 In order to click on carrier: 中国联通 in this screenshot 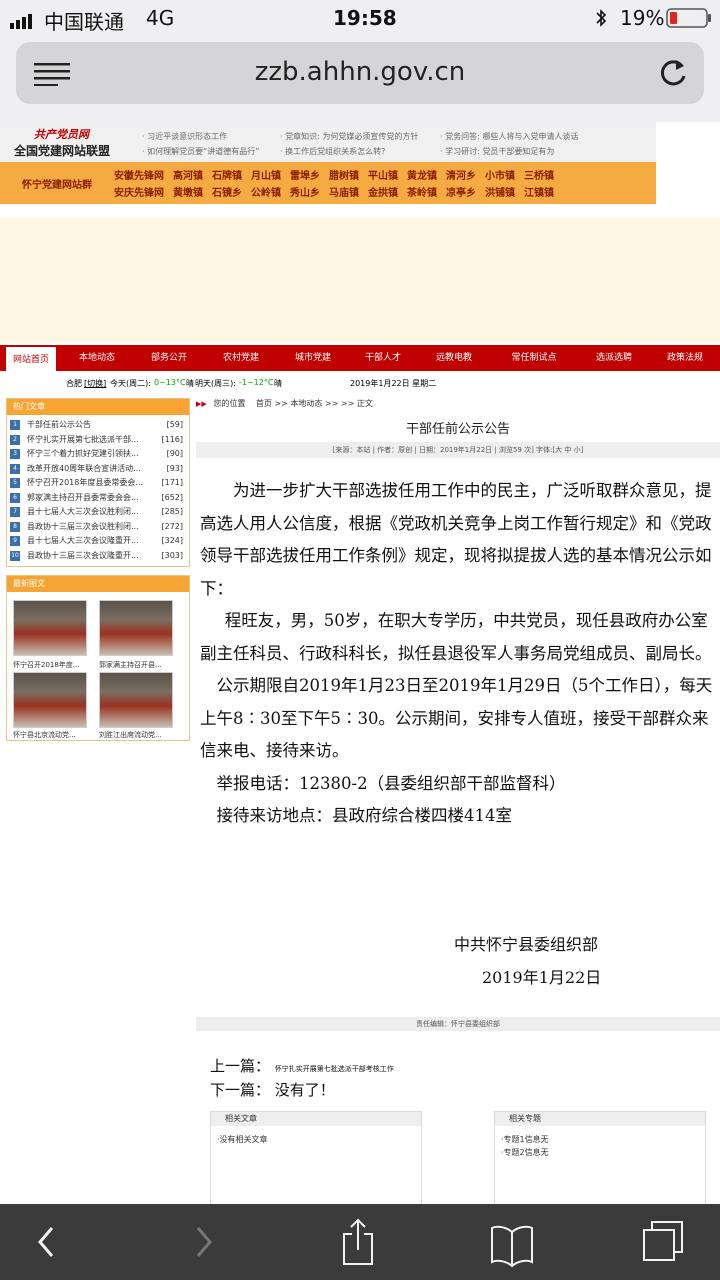, I will do `click(84, 22)`.